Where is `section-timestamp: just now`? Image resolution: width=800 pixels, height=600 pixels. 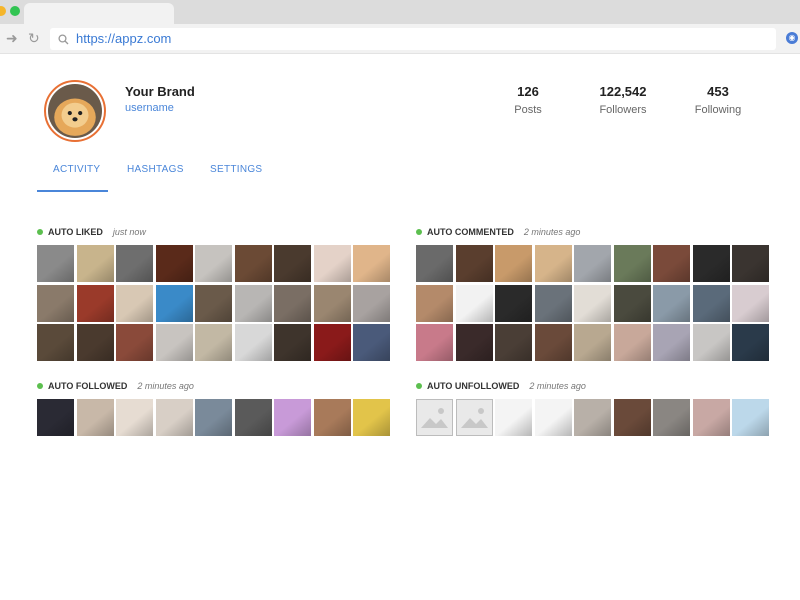
section-timestamp: just now is located at coordinates (129, 232).